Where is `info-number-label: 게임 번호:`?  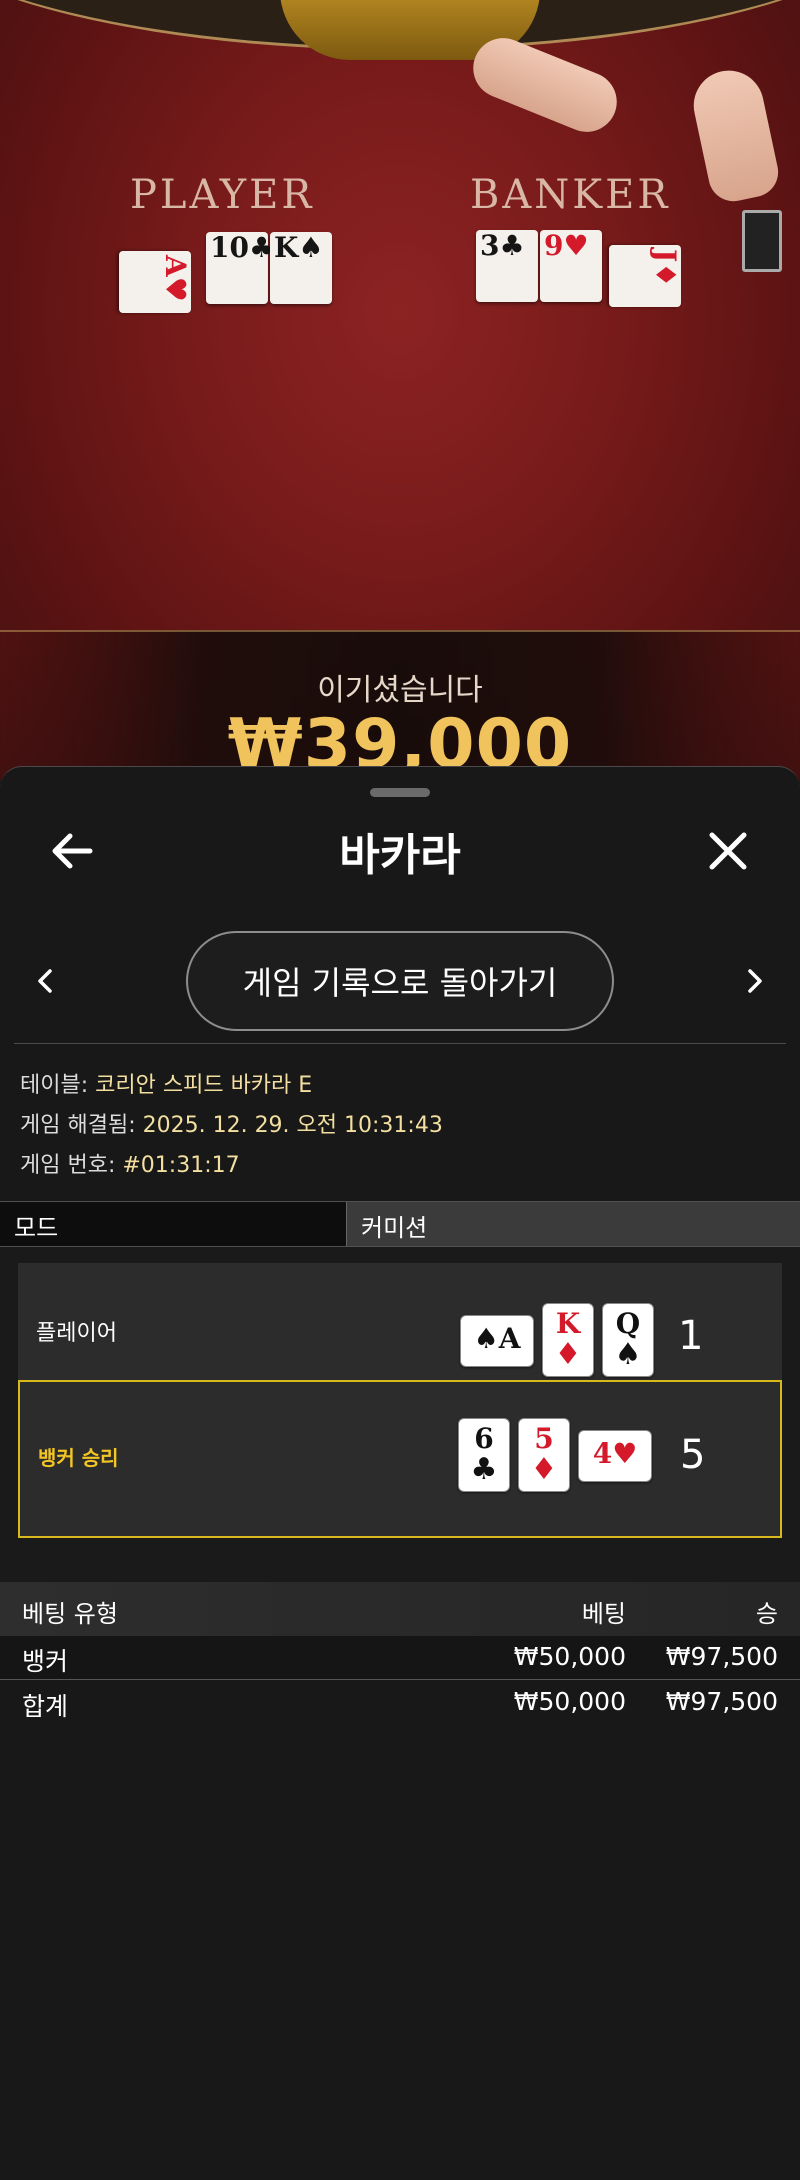
info-number-label: 게임 번호: is located at coordinates (68, 1165).